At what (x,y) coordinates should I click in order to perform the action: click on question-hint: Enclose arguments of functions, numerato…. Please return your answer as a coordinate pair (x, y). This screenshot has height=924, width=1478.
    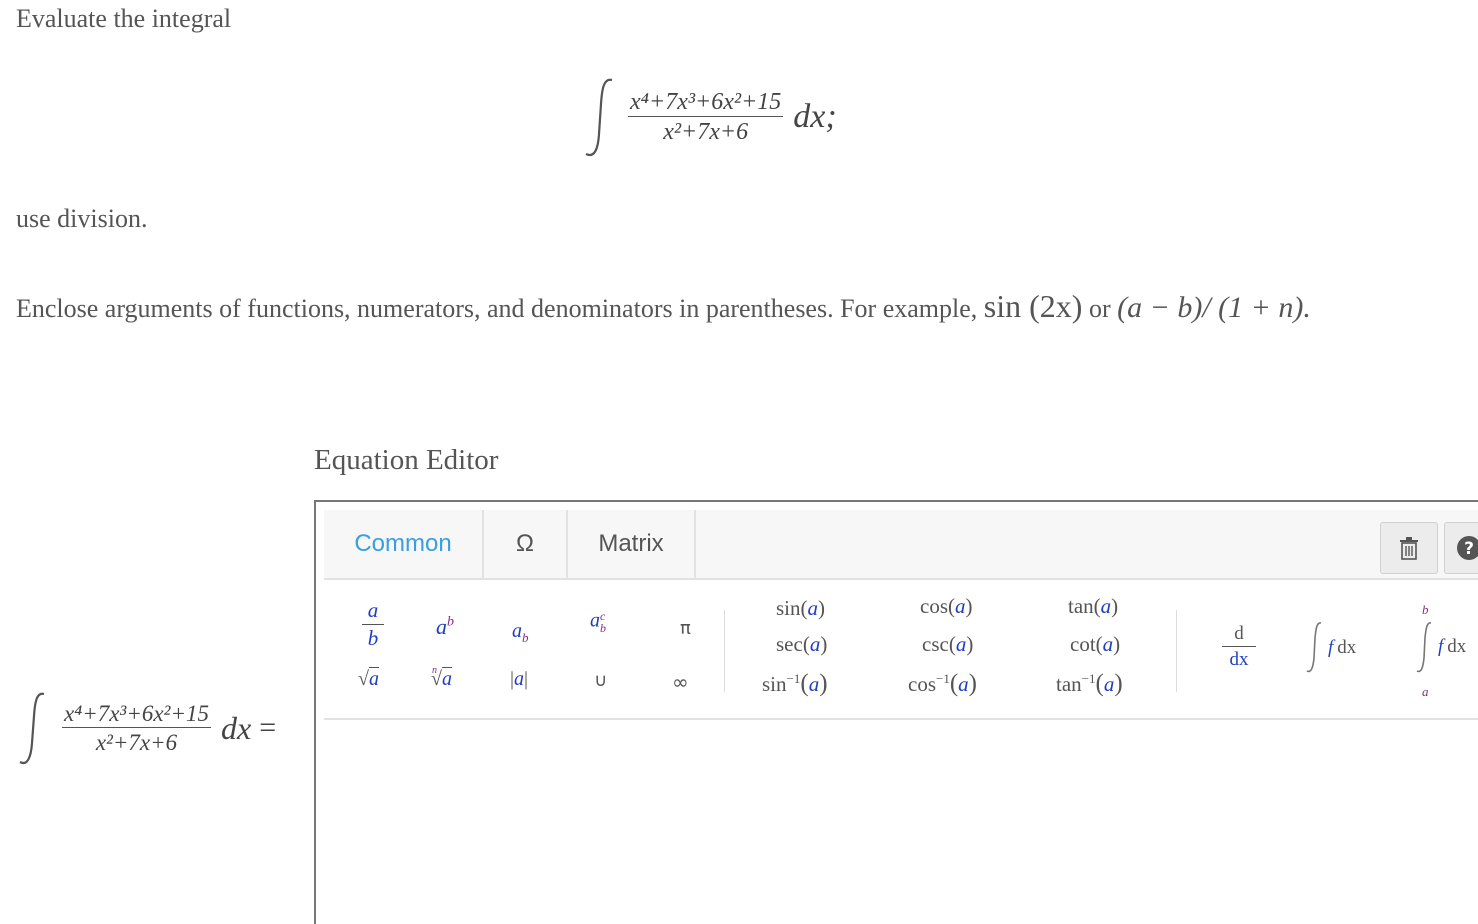
    Looking at the image, I should click on (663, 306).